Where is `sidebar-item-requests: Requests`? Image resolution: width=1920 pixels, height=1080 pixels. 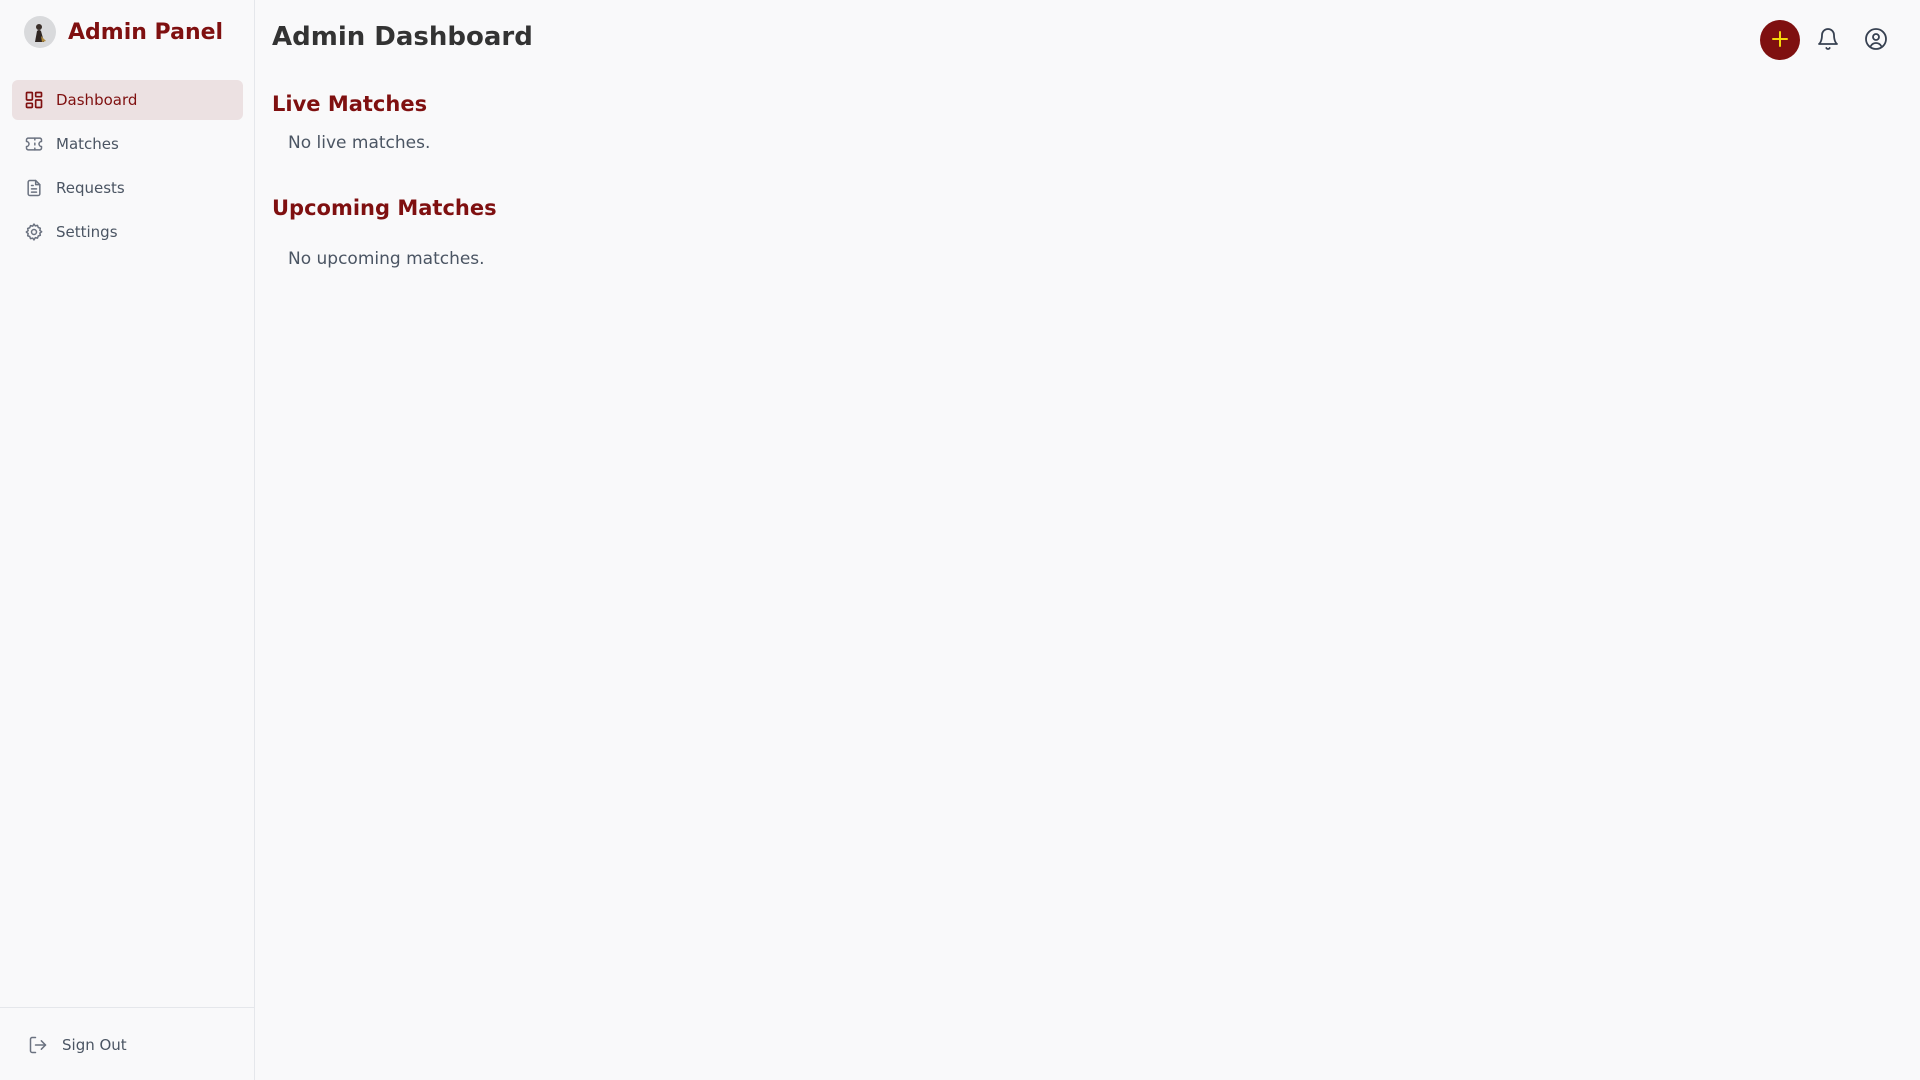
sidebar-item-requests: Requests is located at coordinates (127, 188).